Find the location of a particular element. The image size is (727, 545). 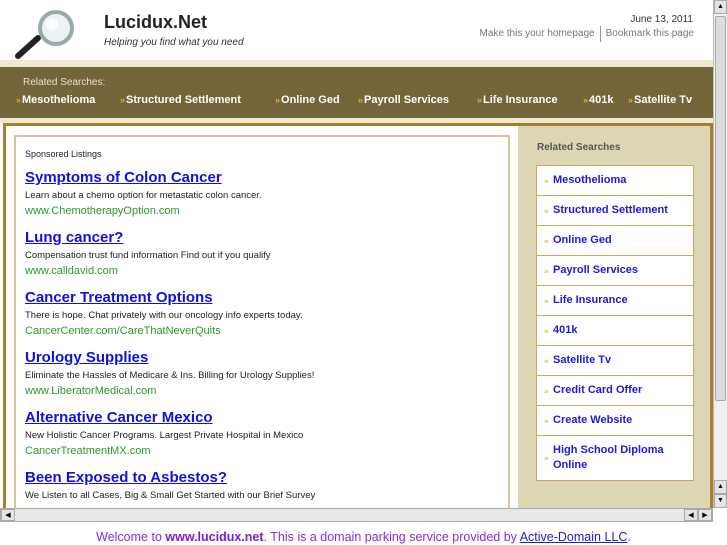

vertical-scrollbar: ▲ ▲ ▼ is located at coordinates (720, 254).